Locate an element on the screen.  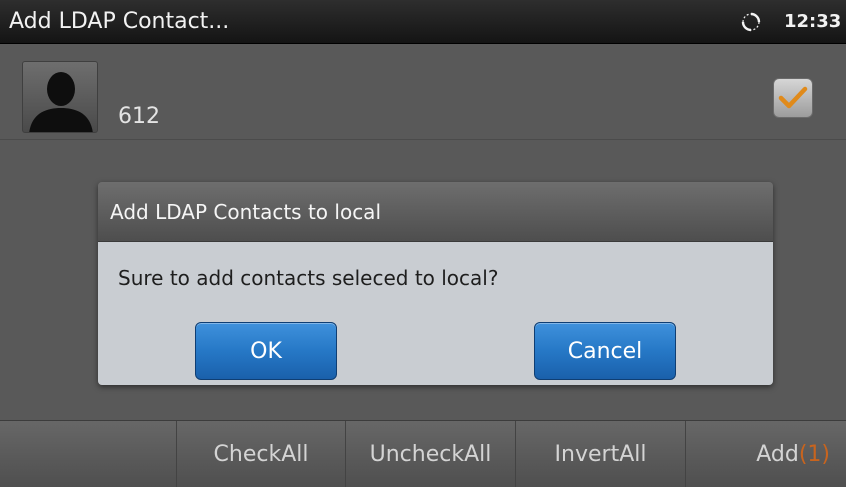
contact-checkbox is located at coordinates (793, 98).